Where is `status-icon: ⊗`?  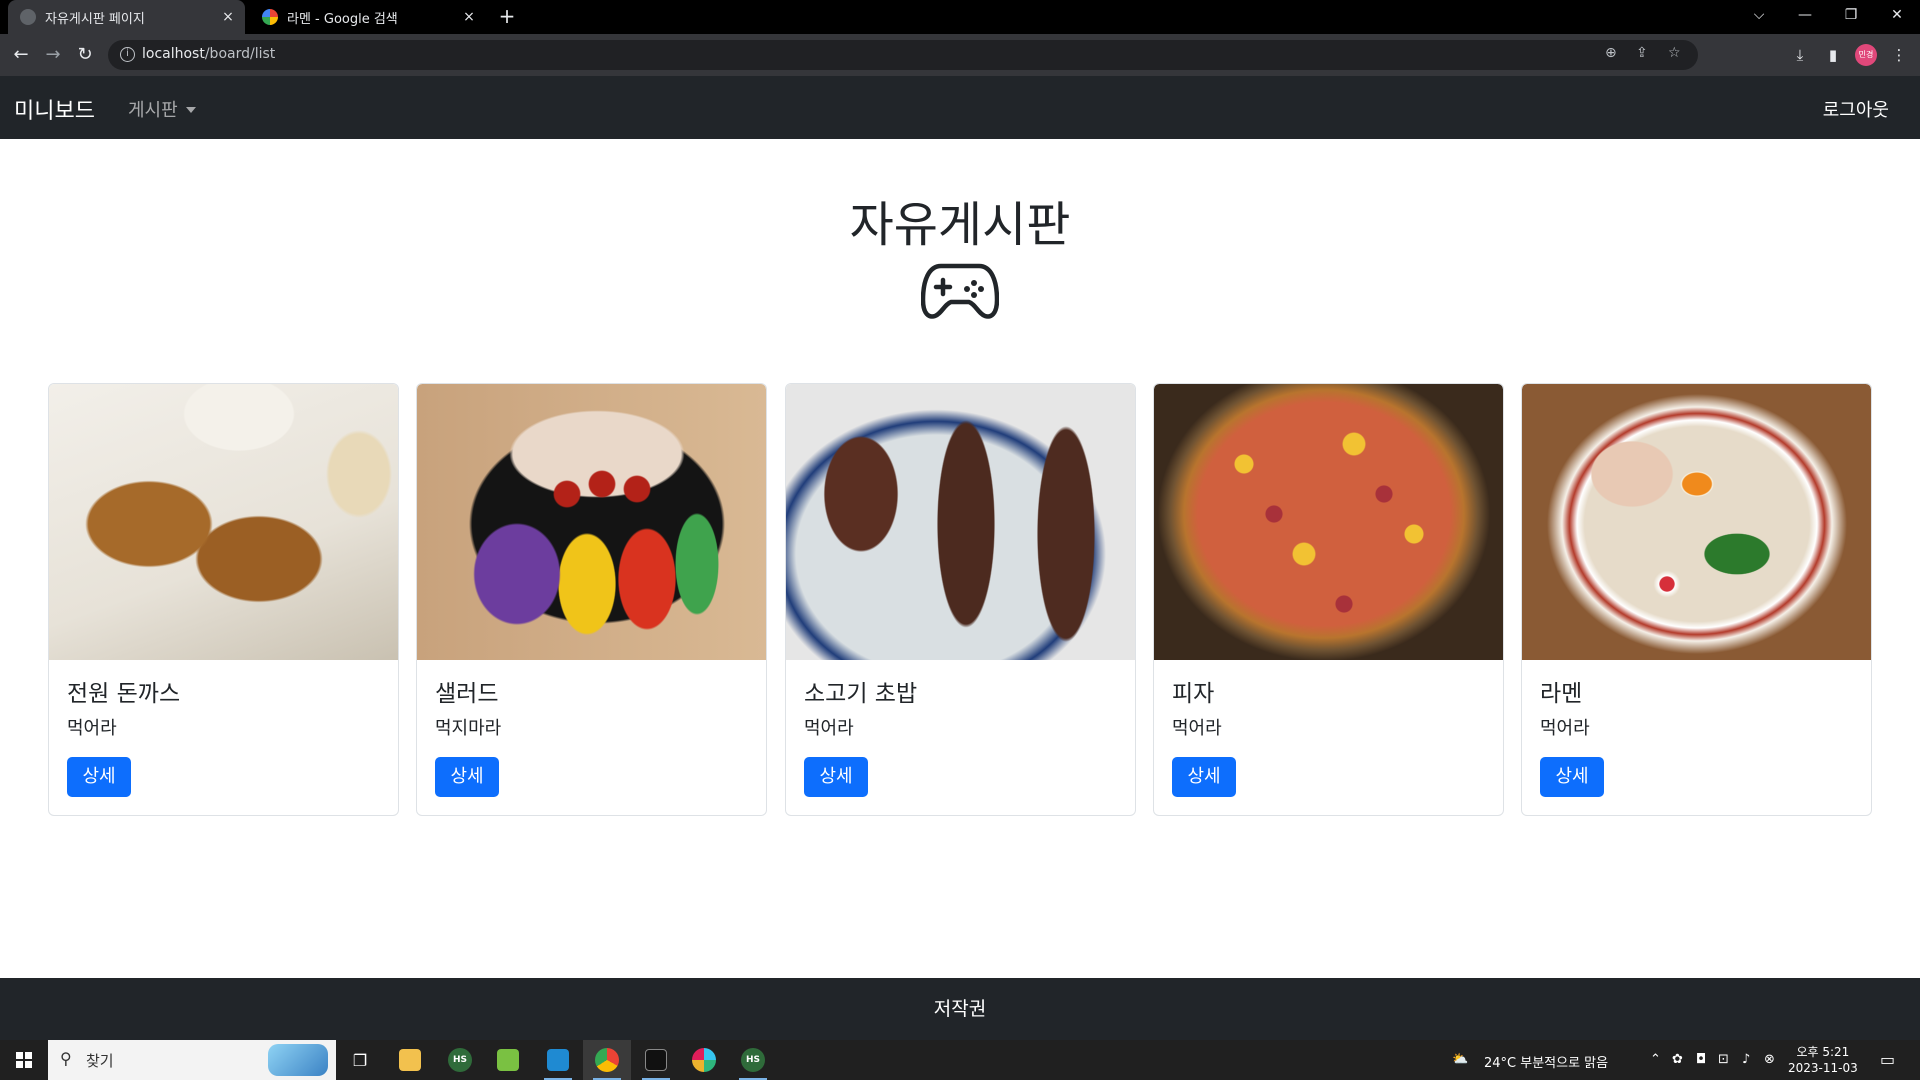
status-icon: ⊗ is located at coordinates (1769, 1059).